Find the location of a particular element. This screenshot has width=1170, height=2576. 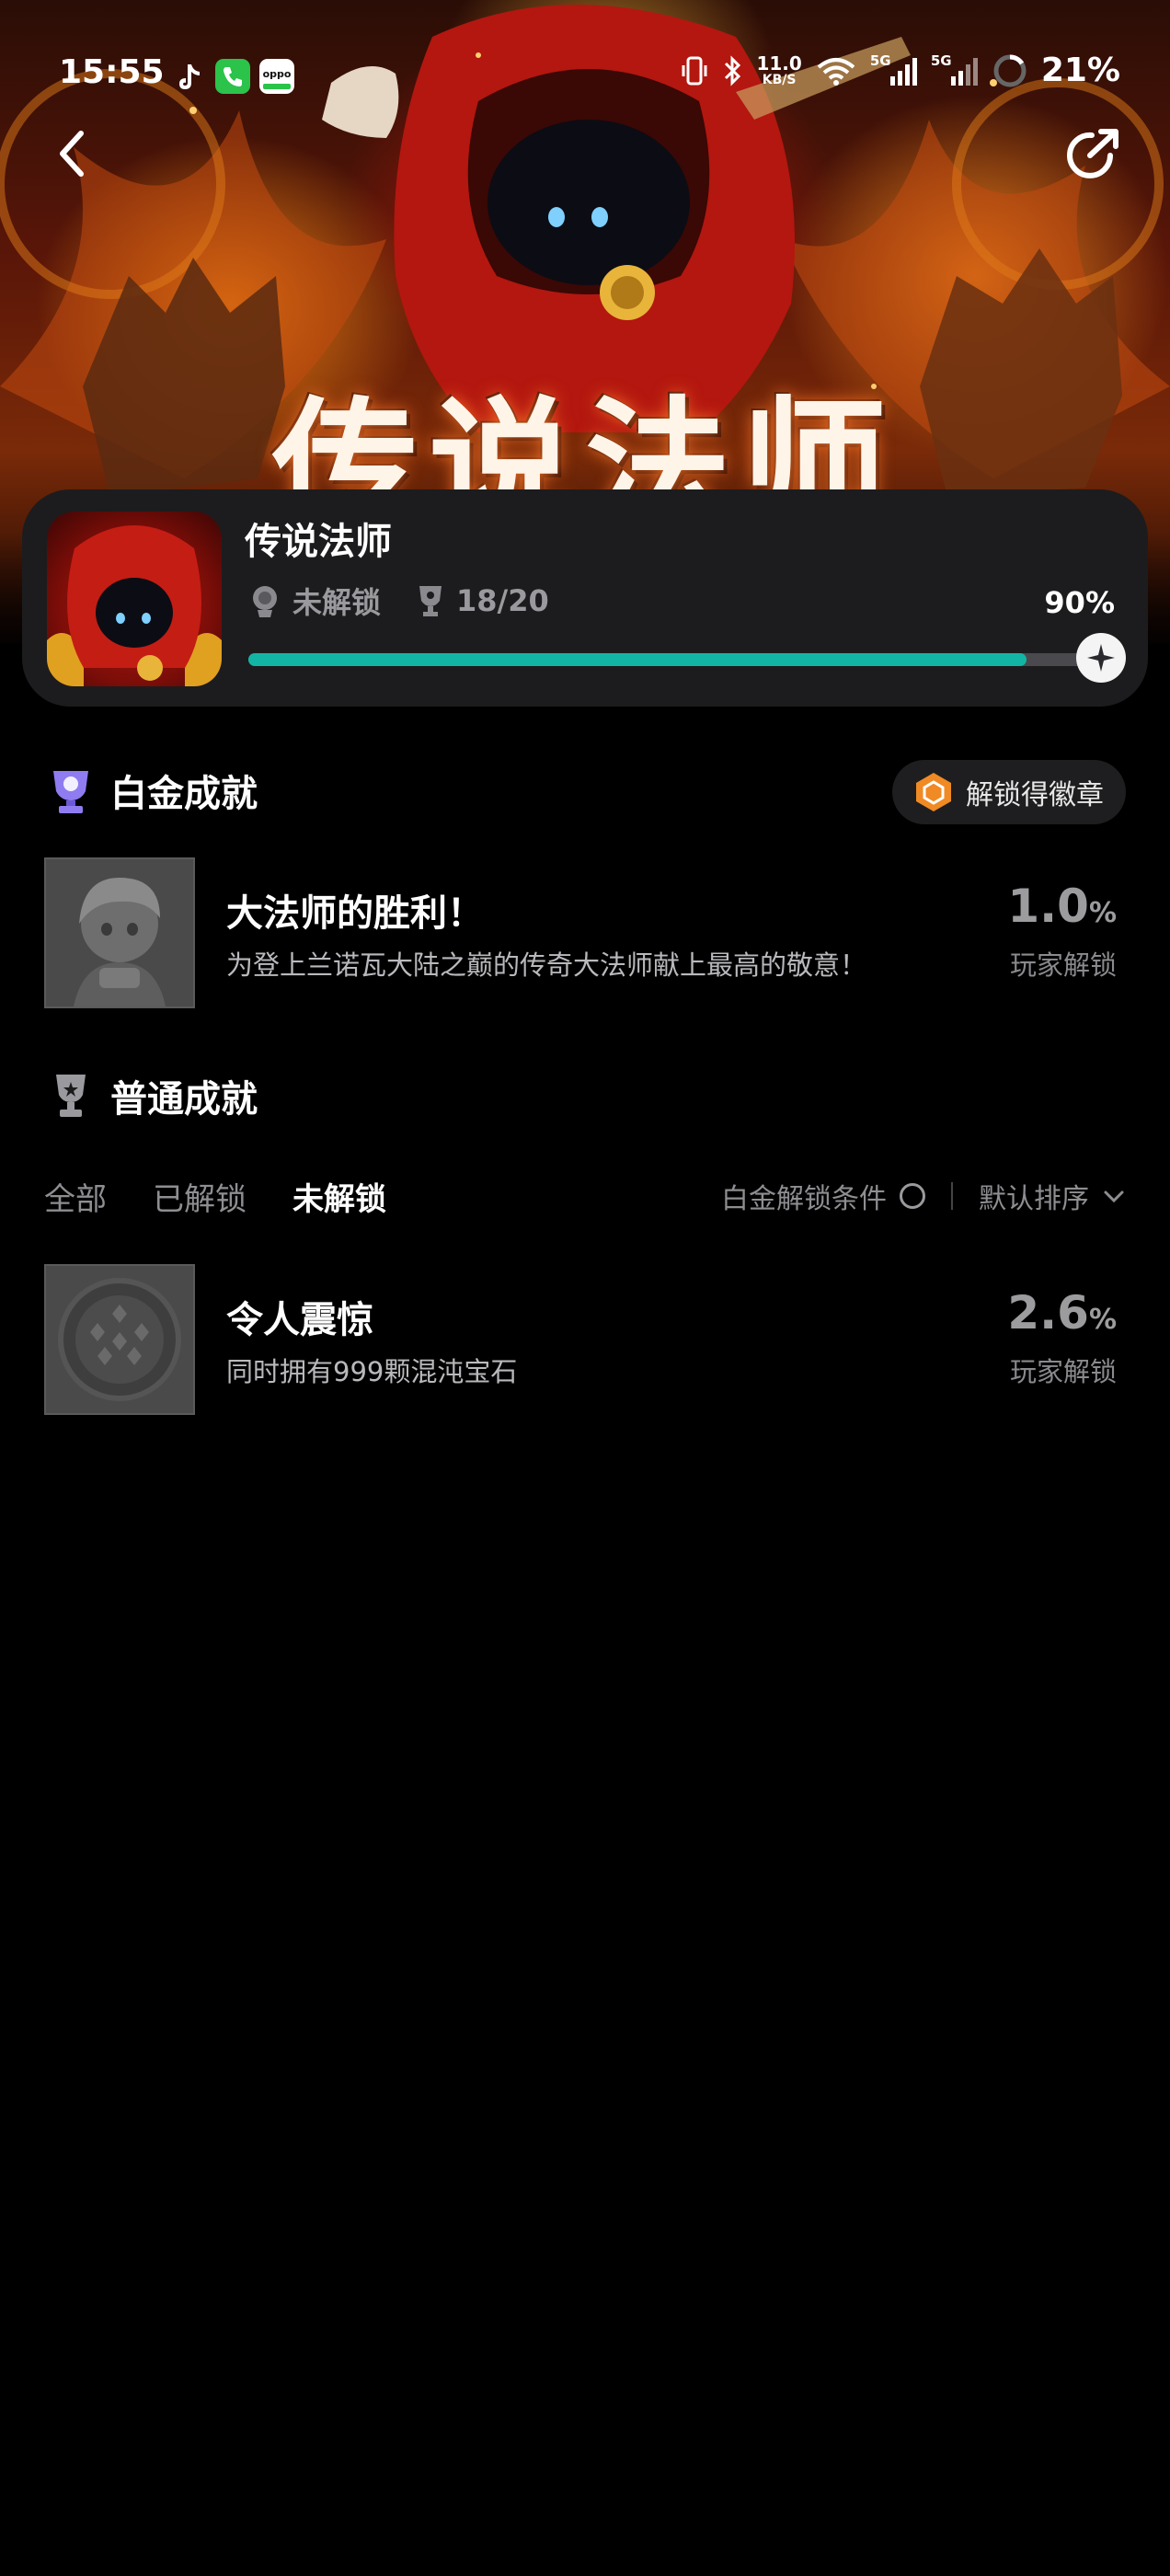

achievement-title: 令人震惊 is located at coordinates (299, 1320).